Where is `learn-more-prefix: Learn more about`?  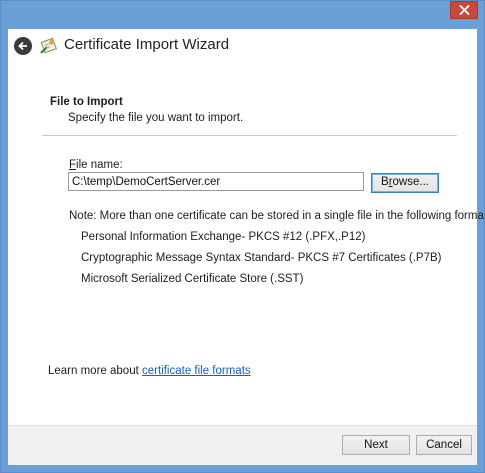 learn-more-prefix: Learn more about is located at coordinates (93, 371).